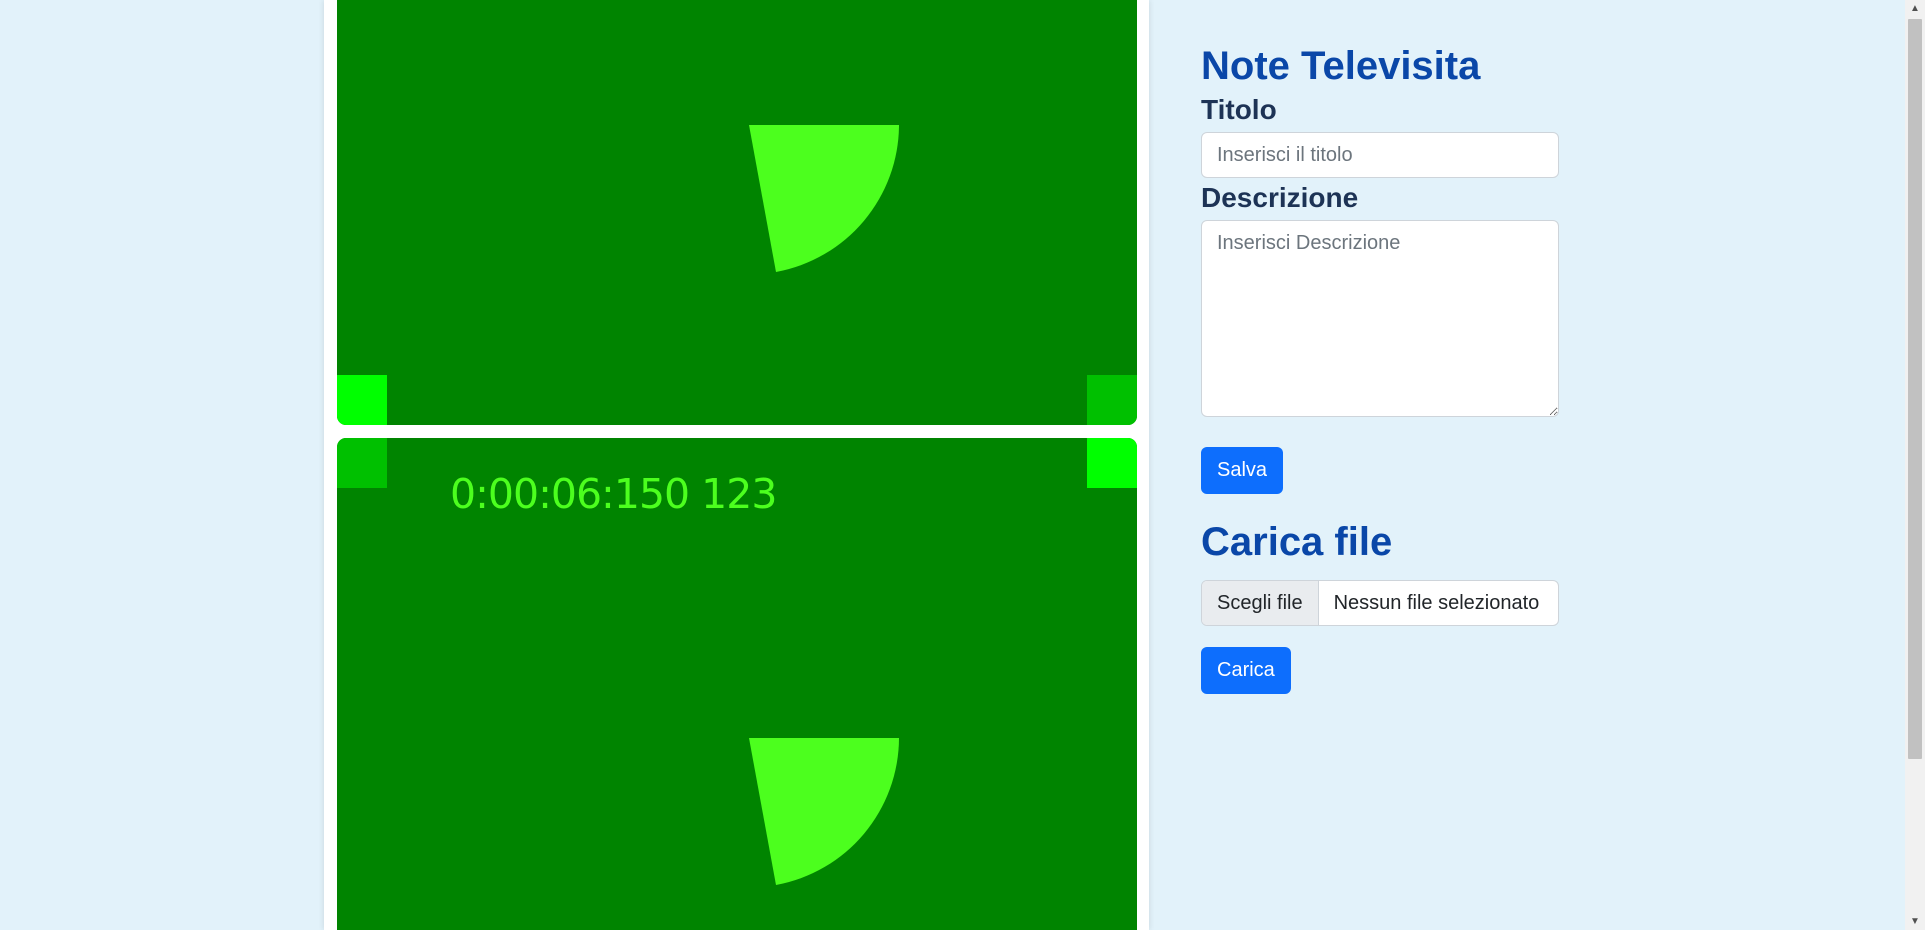 This screenshot has height=930, width=1925. Describe the element at coordinates (1260, 603) in the screenshot. I see `choose-file-button: Scegli file` at that location.